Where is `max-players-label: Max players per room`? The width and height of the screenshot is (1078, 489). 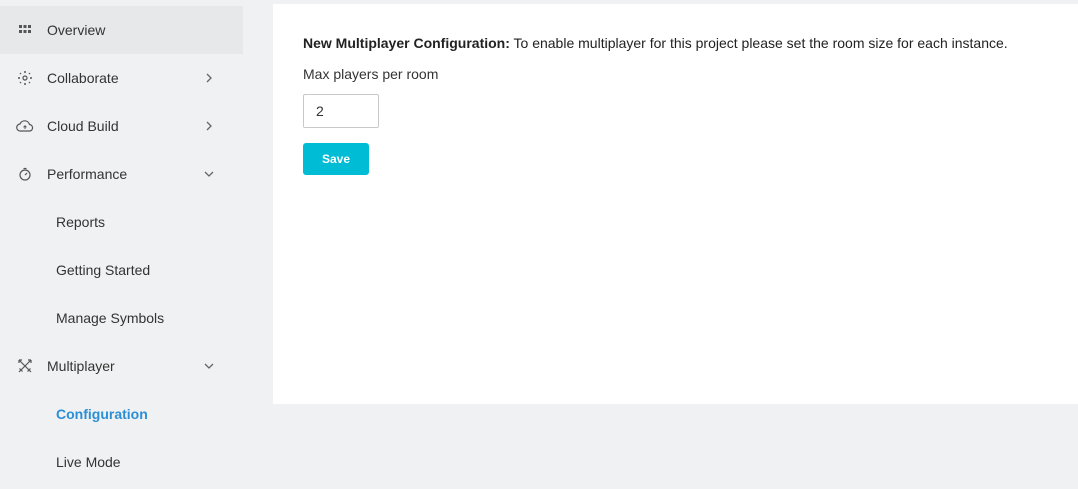
max-players-label: Max players per room is located at coordinates (371, 74).